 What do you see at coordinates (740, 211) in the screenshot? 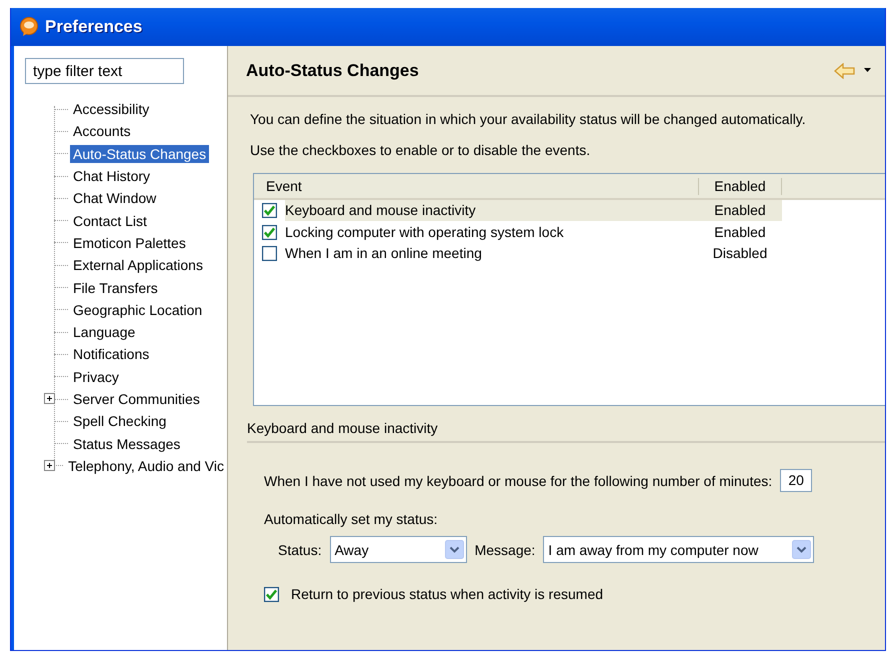
I see `table-cell: Enabled` at bounding box center [740, 211].